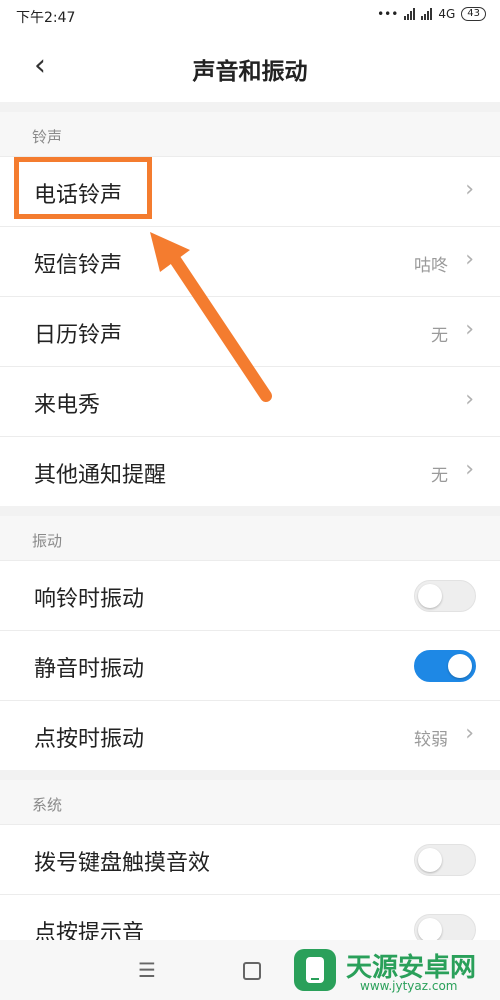 The height and width of the screenshot is (1000, 500). Describe the element at coordinates (100, 475) in the screenshot. I see `item-label: 其他通知提醒` at that location.